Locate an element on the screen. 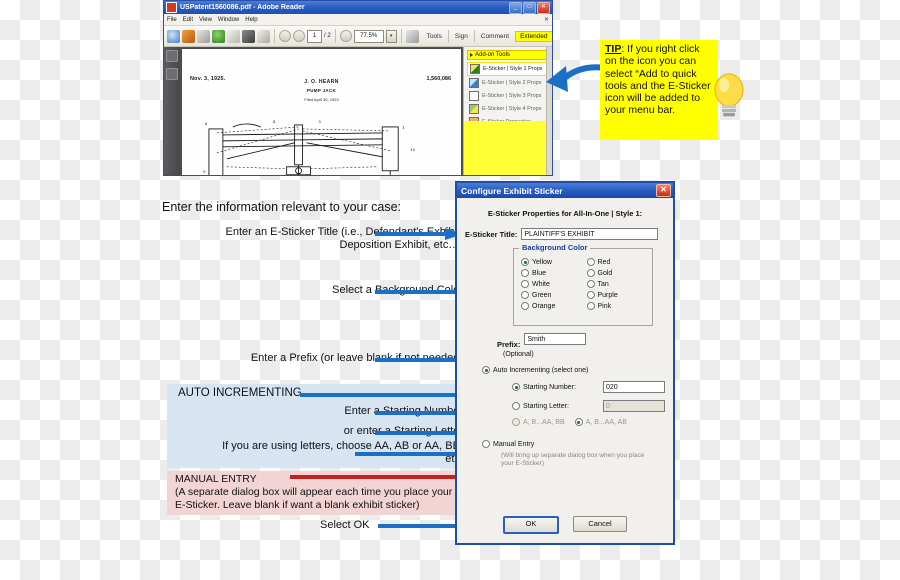 The image size is (900, 580). starting-letter-label: Starting Letter: is located at coordinates (546, 406).